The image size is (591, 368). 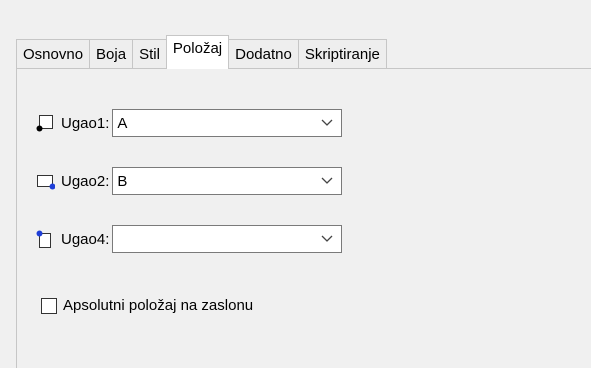 I want to click on corner2-row: Ugao2: B, so click(x=189, y=181).